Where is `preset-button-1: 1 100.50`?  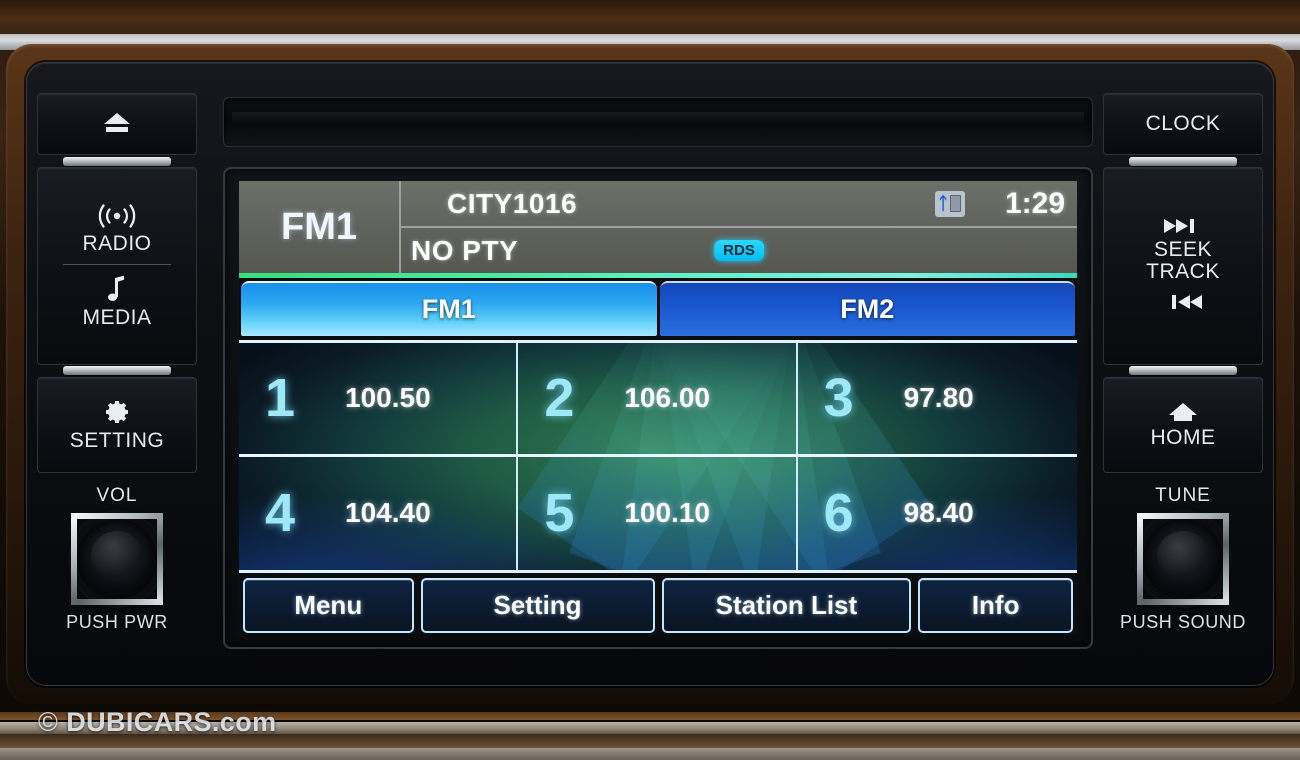 preset-button-1: 1 100.50 is located at coordinates (379, 400).